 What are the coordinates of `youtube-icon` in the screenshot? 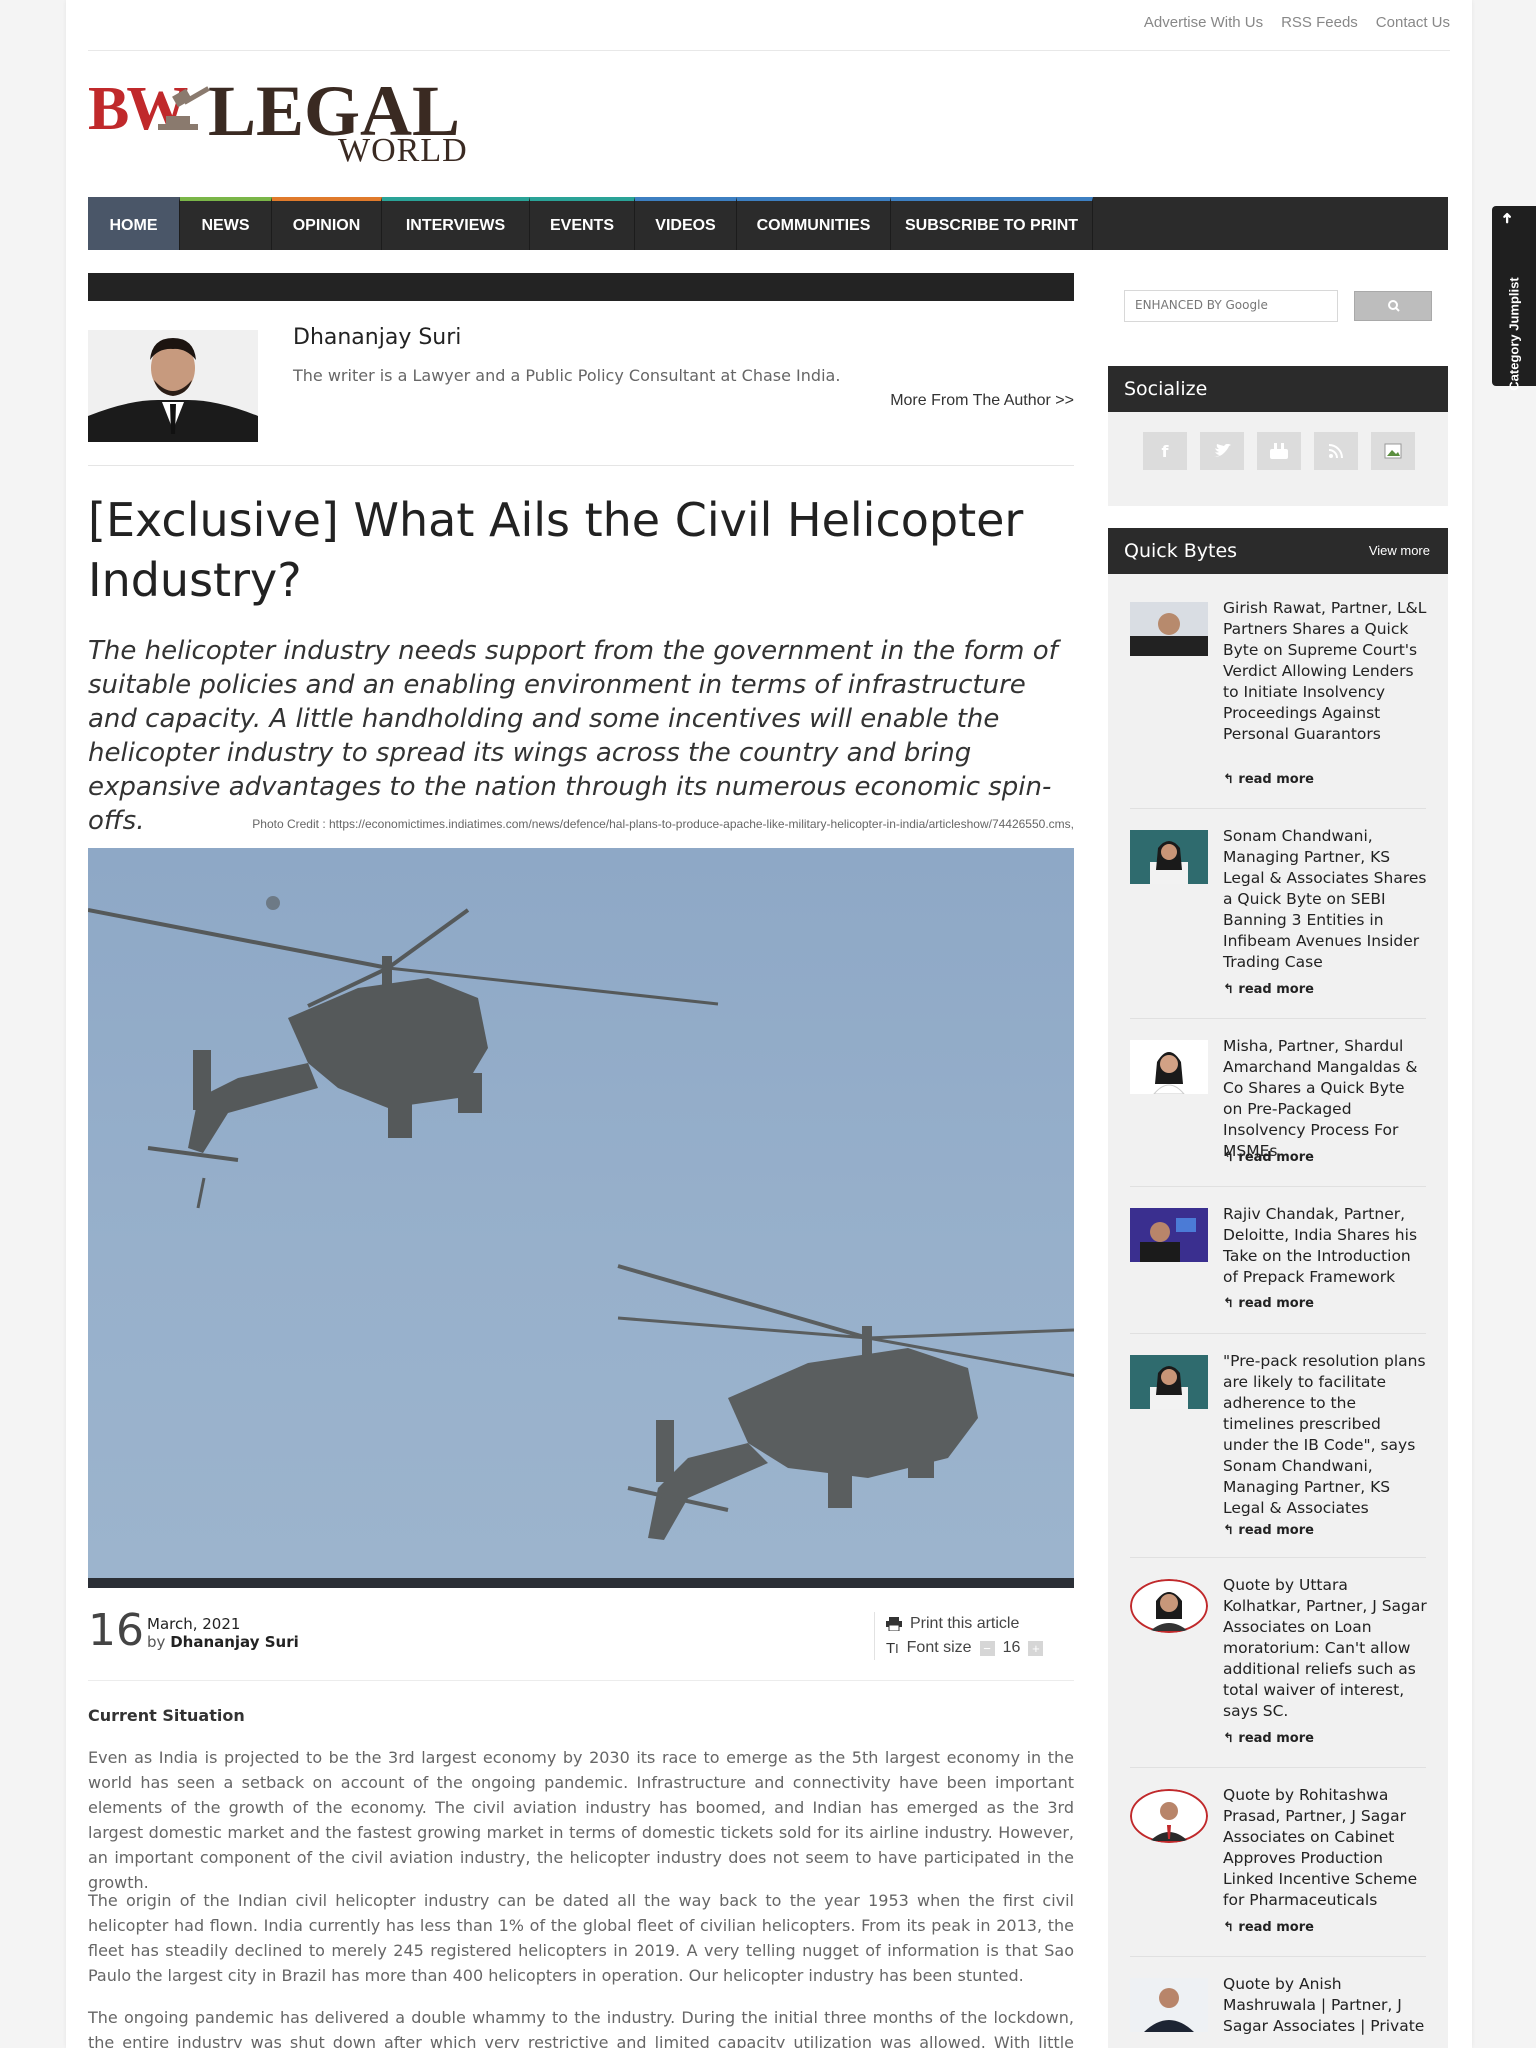 It's located at (1279, 451).